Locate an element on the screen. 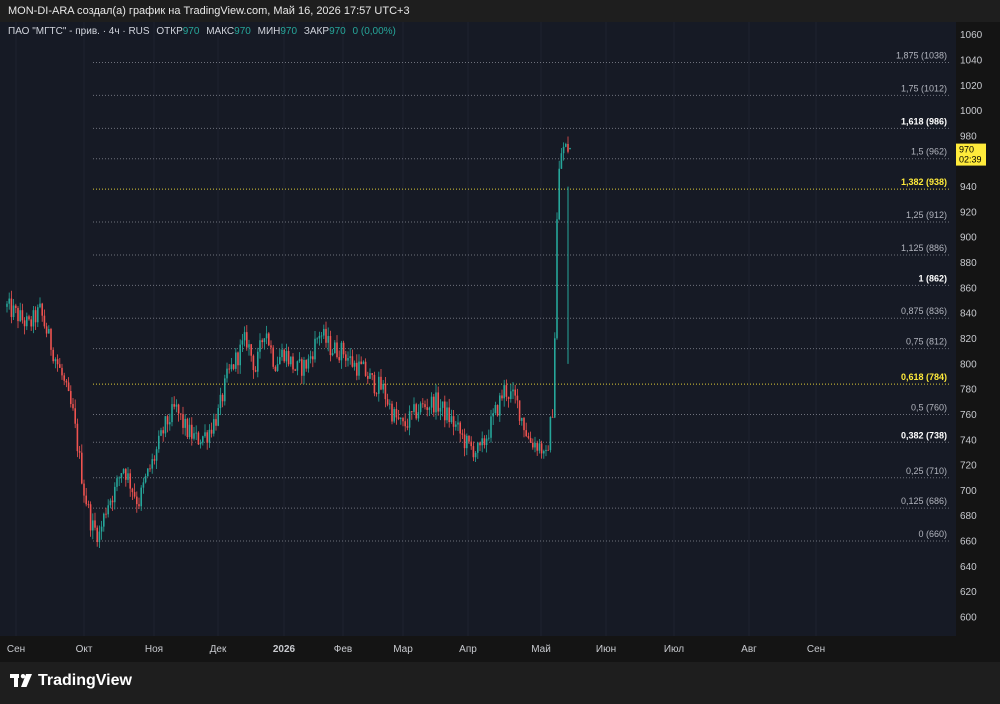  price-tag-countdown: 02:39 is located at coordinates (970, 160).